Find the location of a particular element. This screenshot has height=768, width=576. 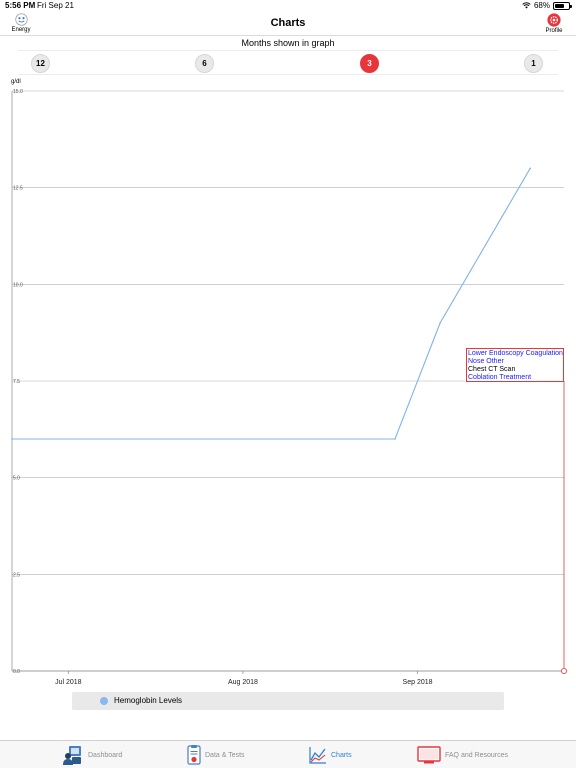

navigation-bar: Energy Charts Profile is located at coordinates (288, 24).